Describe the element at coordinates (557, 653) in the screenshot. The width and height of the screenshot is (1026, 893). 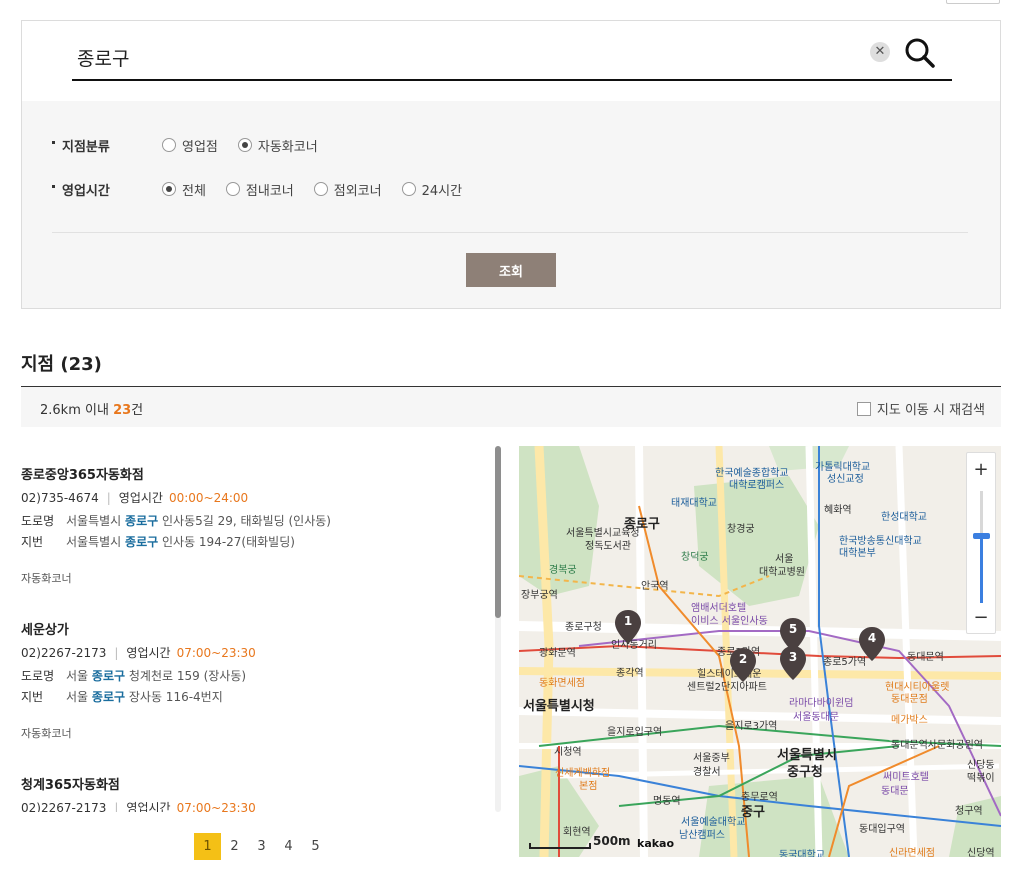
I see `map-label: 광화문역` at that location.